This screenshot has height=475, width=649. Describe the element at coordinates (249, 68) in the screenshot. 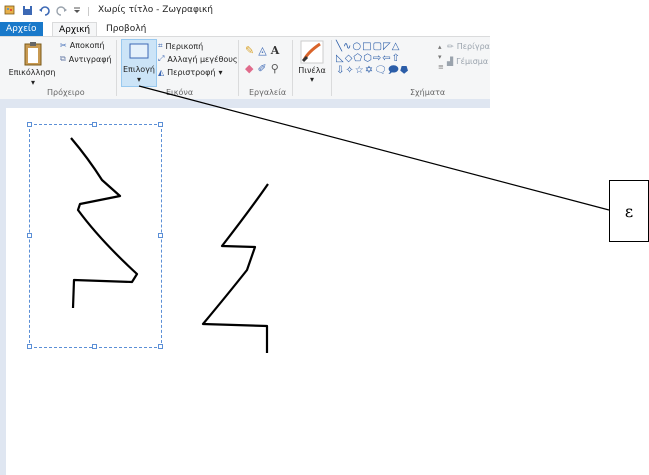

I see `eraser-icon: ◆` at that location.